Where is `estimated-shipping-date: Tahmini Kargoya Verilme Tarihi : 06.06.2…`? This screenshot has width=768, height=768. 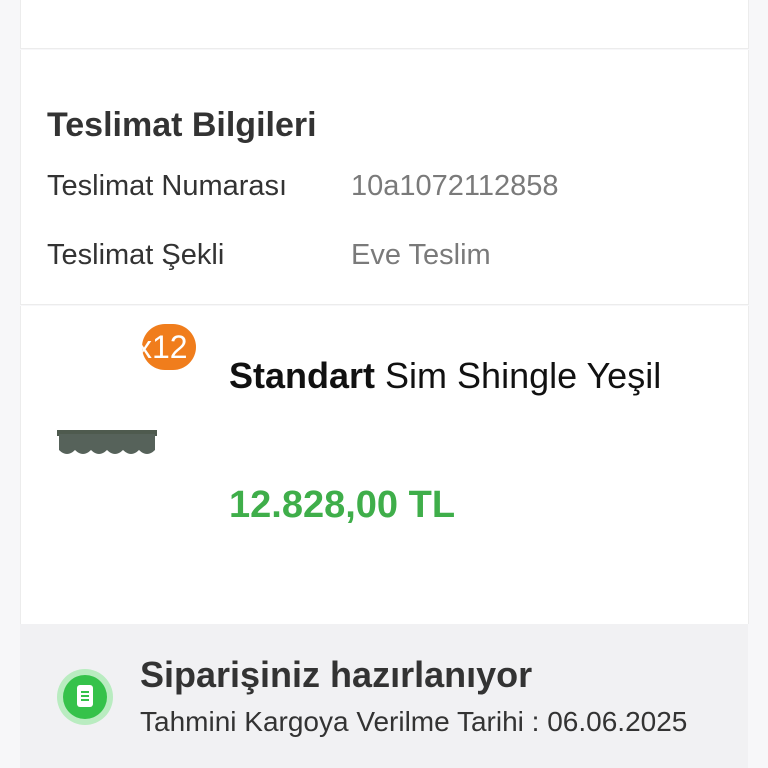 estimated-shipping-date: Tahmini Kargoya Verilme Tarihi : 06.06.2… is located at coordinates (414, 721).